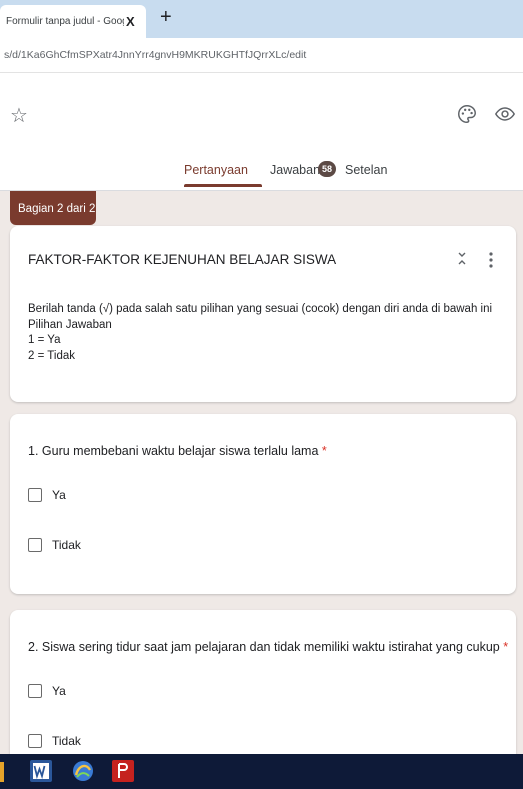 The height and width of the screenshot is (789, 523). I want to click on tab-responses: Jawaban, so click(295, 170).